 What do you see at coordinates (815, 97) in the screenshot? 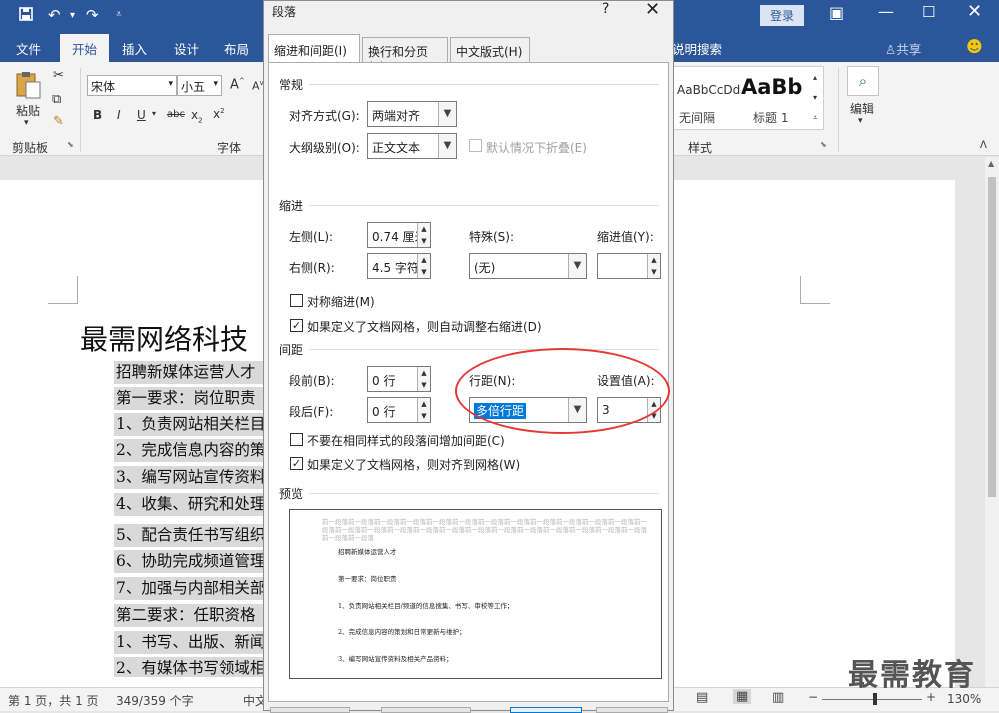
I see `scroll-down-icon: ▾` at bounding box center [815, 97].